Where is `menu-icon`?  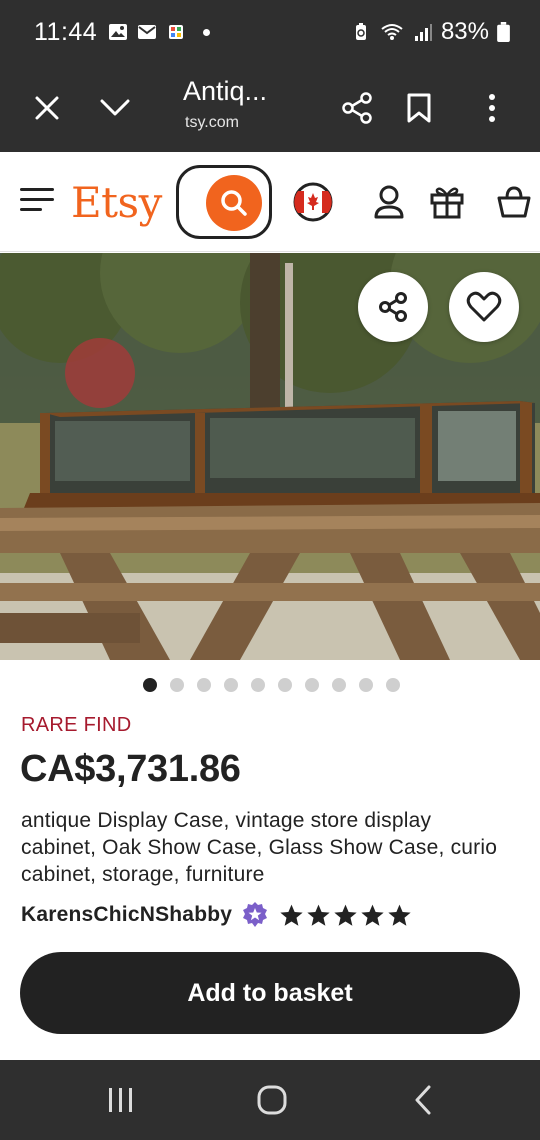 menu-icon is located at coordinates (37, 203).